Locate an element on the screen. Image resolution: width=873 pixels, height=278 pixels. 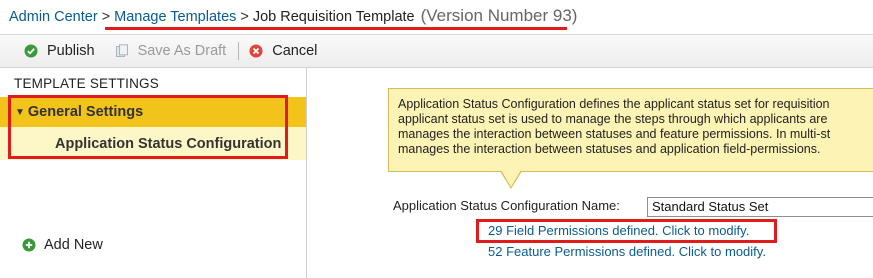
config-name-select: Standard Status Set is located at coordinates (760, 207).